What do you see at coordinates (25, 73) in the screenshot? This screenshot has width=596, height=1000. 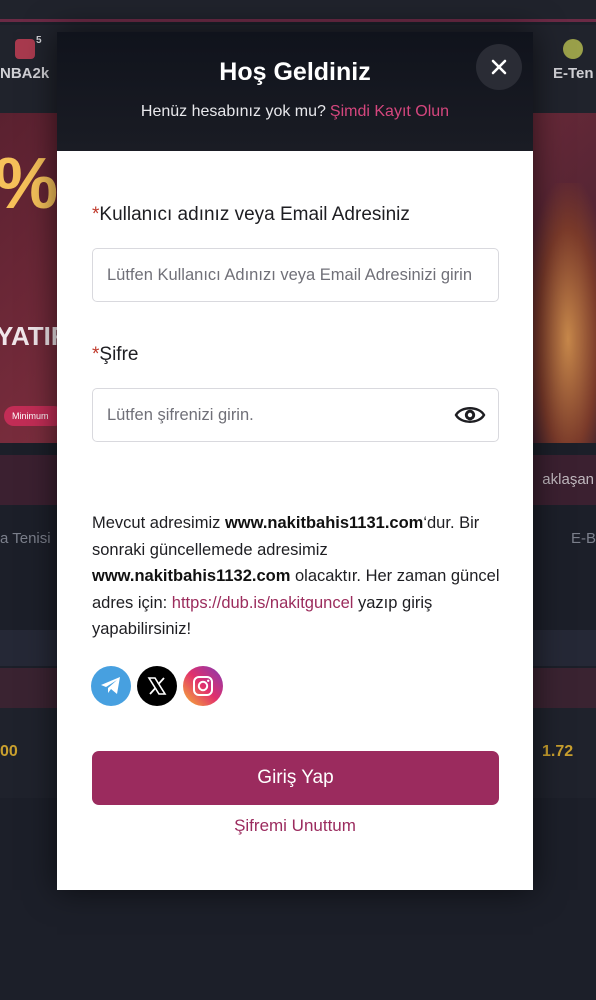 I see `nav-item-label: NBA2k` at bounding box center [25, 73].